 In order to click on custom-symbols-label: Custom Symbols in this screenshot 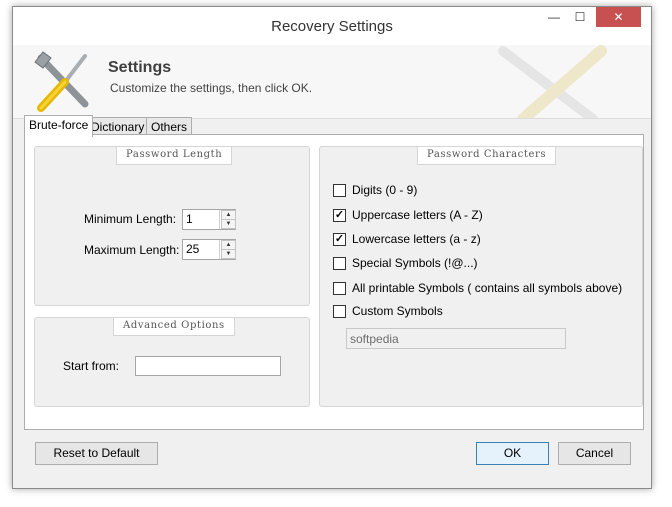, I will do `click(397, 311)`.